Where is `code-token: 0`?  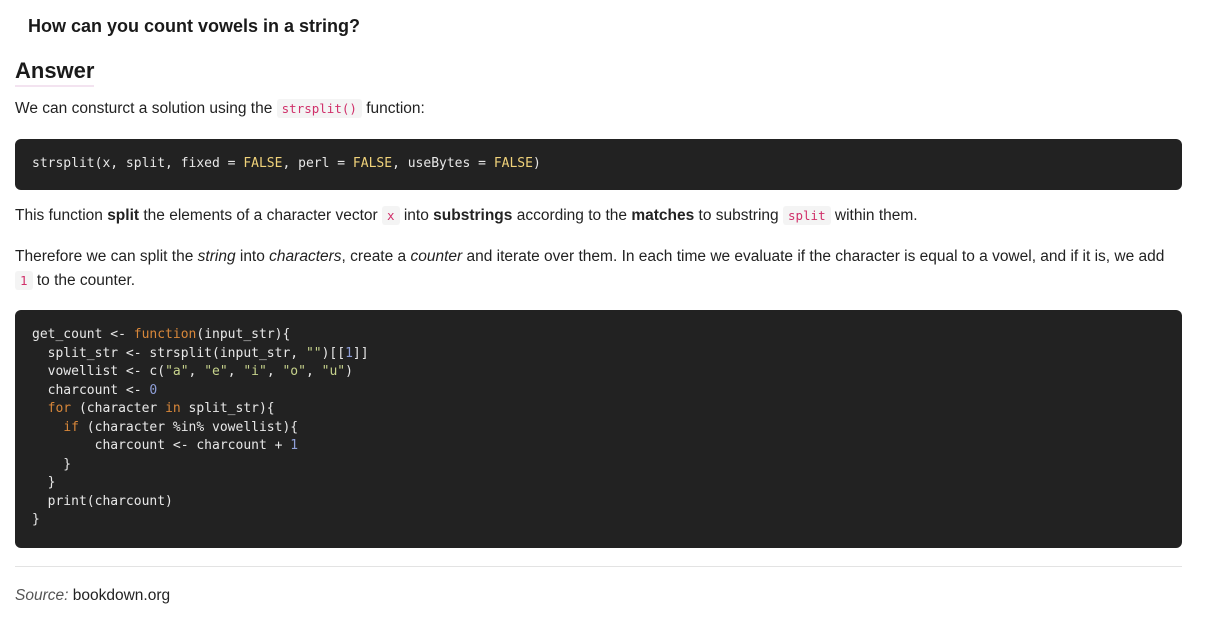
code-token: 0 is located at coordinates (153, 390).